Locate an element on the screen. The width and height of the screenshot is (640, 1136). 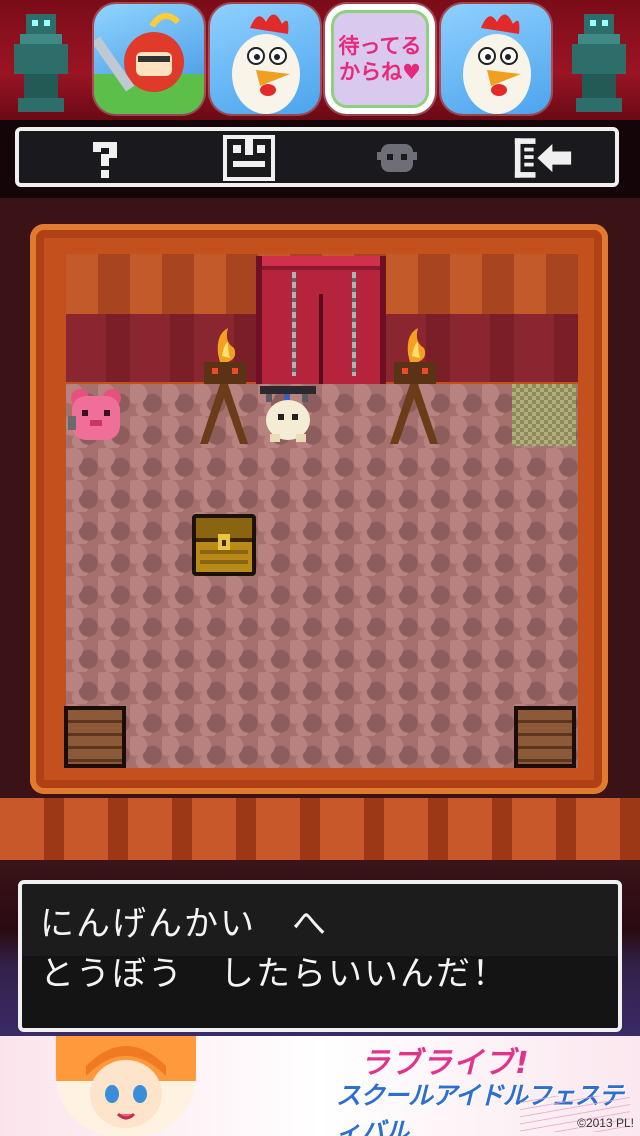
ad-character-image is located at coordinates (126, 1086).